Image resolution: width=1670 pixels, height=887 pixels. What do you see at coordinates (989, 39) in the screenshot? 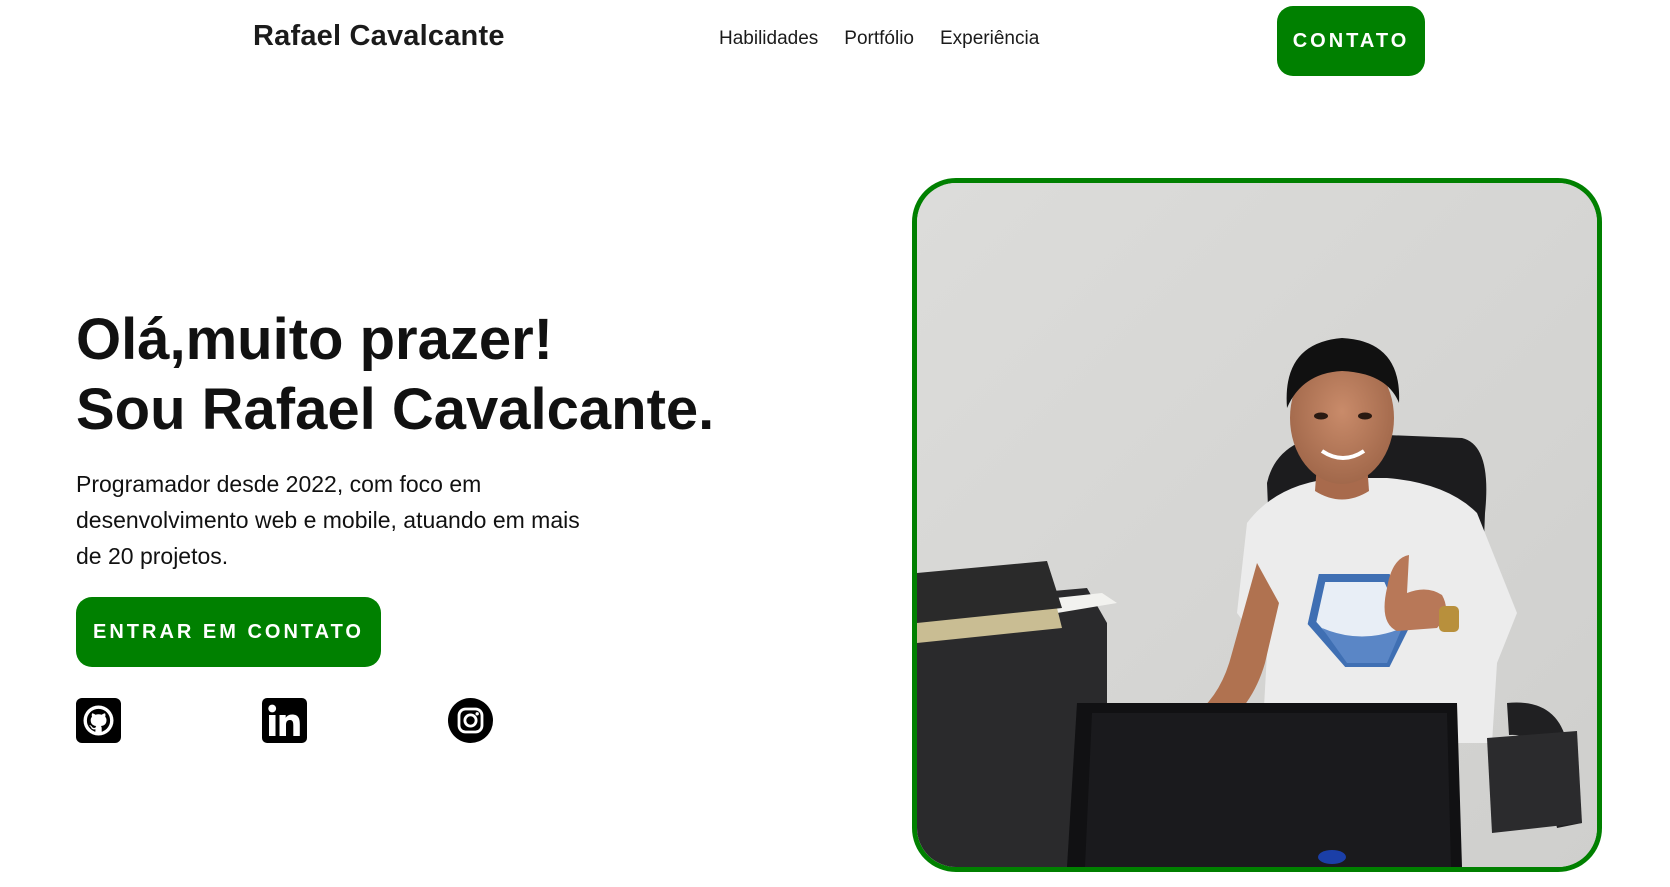
I see `nav-link-experiencia: Experiência` at bounding box center [989, 39].